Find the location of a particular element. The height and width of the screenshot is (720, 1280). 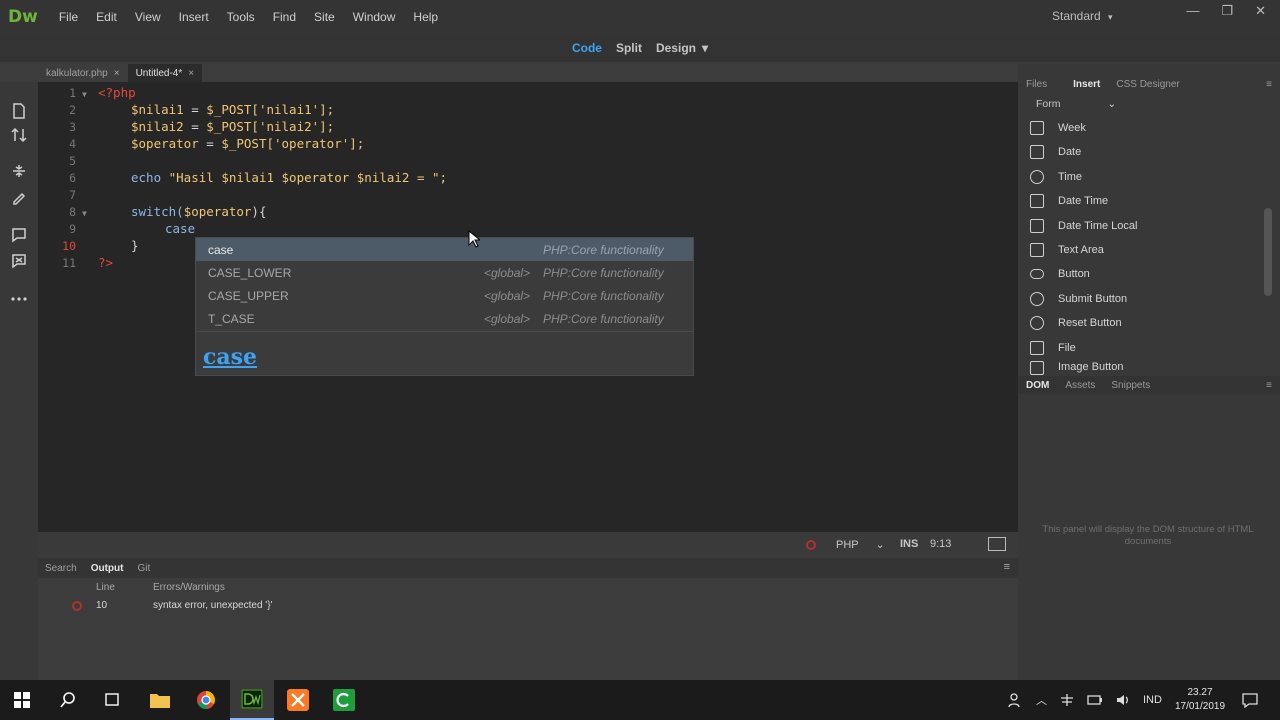

remove-comment-icon is located at coordinates (19, 261).